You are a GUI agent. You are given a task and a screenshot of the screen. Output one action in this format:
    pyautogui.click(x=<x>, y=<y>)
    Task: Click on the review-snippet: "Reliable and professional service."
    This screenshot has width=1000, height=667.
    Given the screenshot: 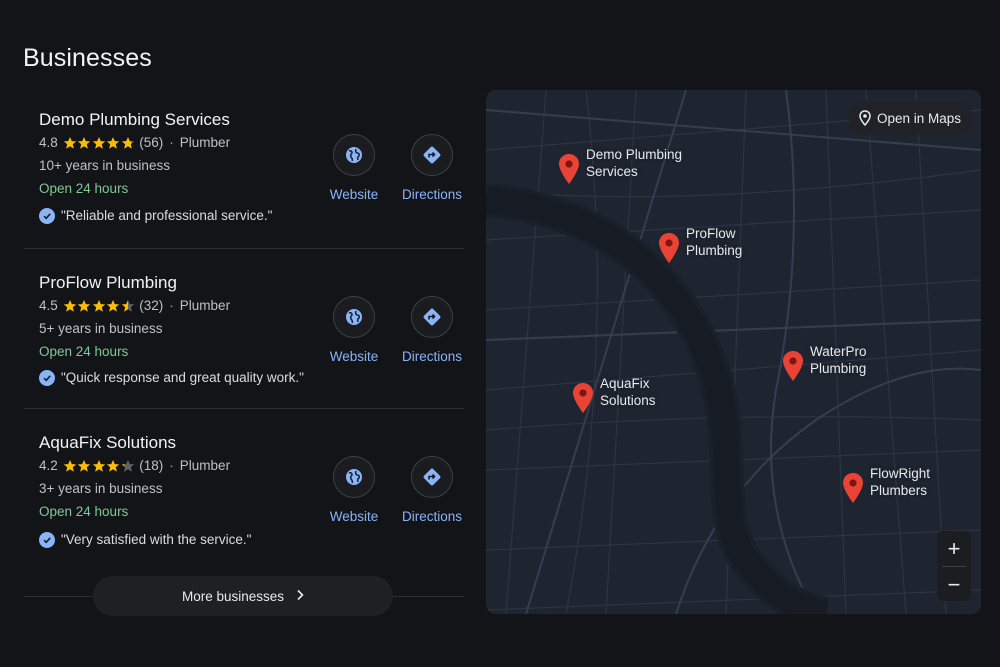 What is the action you would take?
    pyautogui.click(x=184, y=216)
    